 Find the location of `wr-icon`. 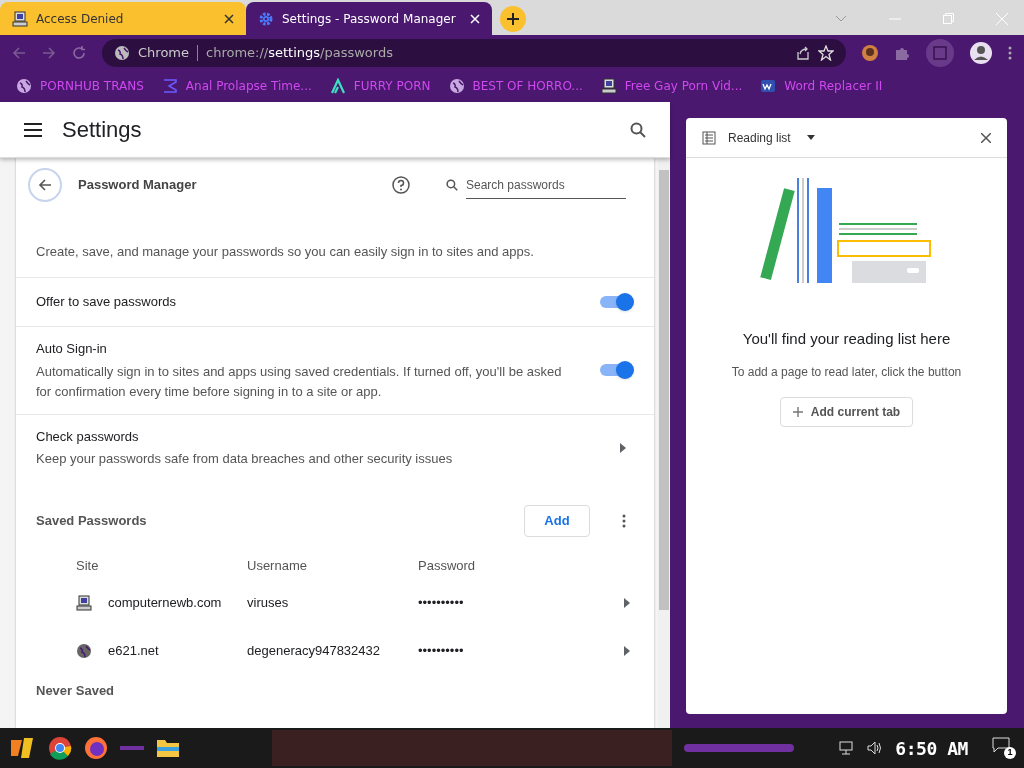

wr-icon is located at coordinates (768, 86).